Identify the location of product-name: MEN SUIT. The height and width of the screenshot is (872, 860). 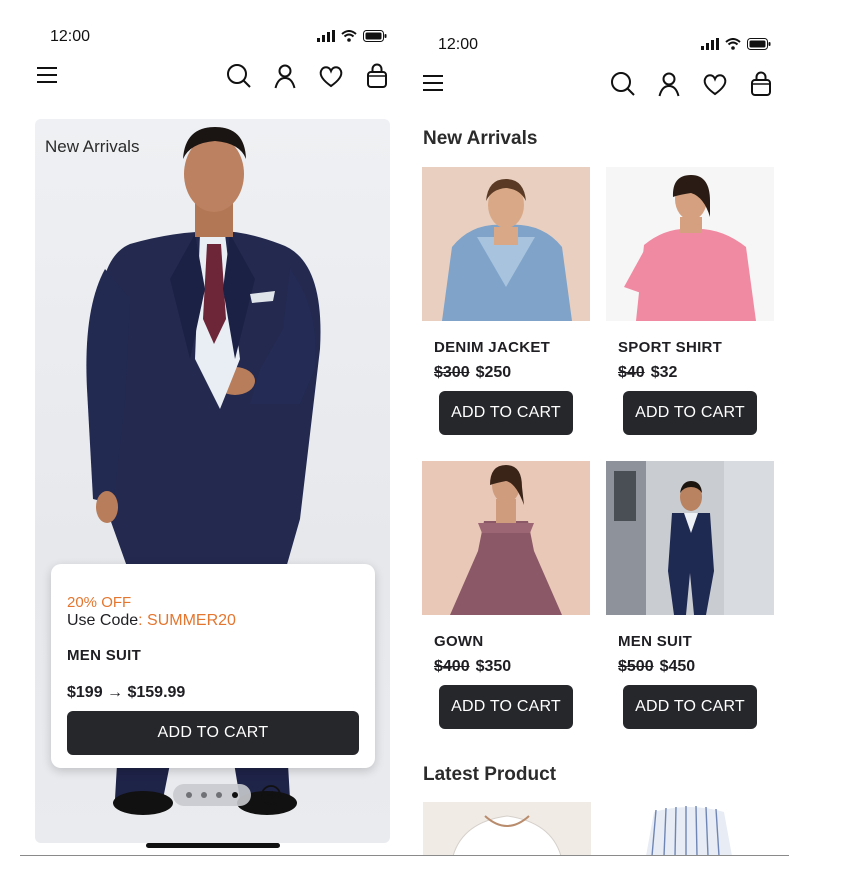
(655, 641).